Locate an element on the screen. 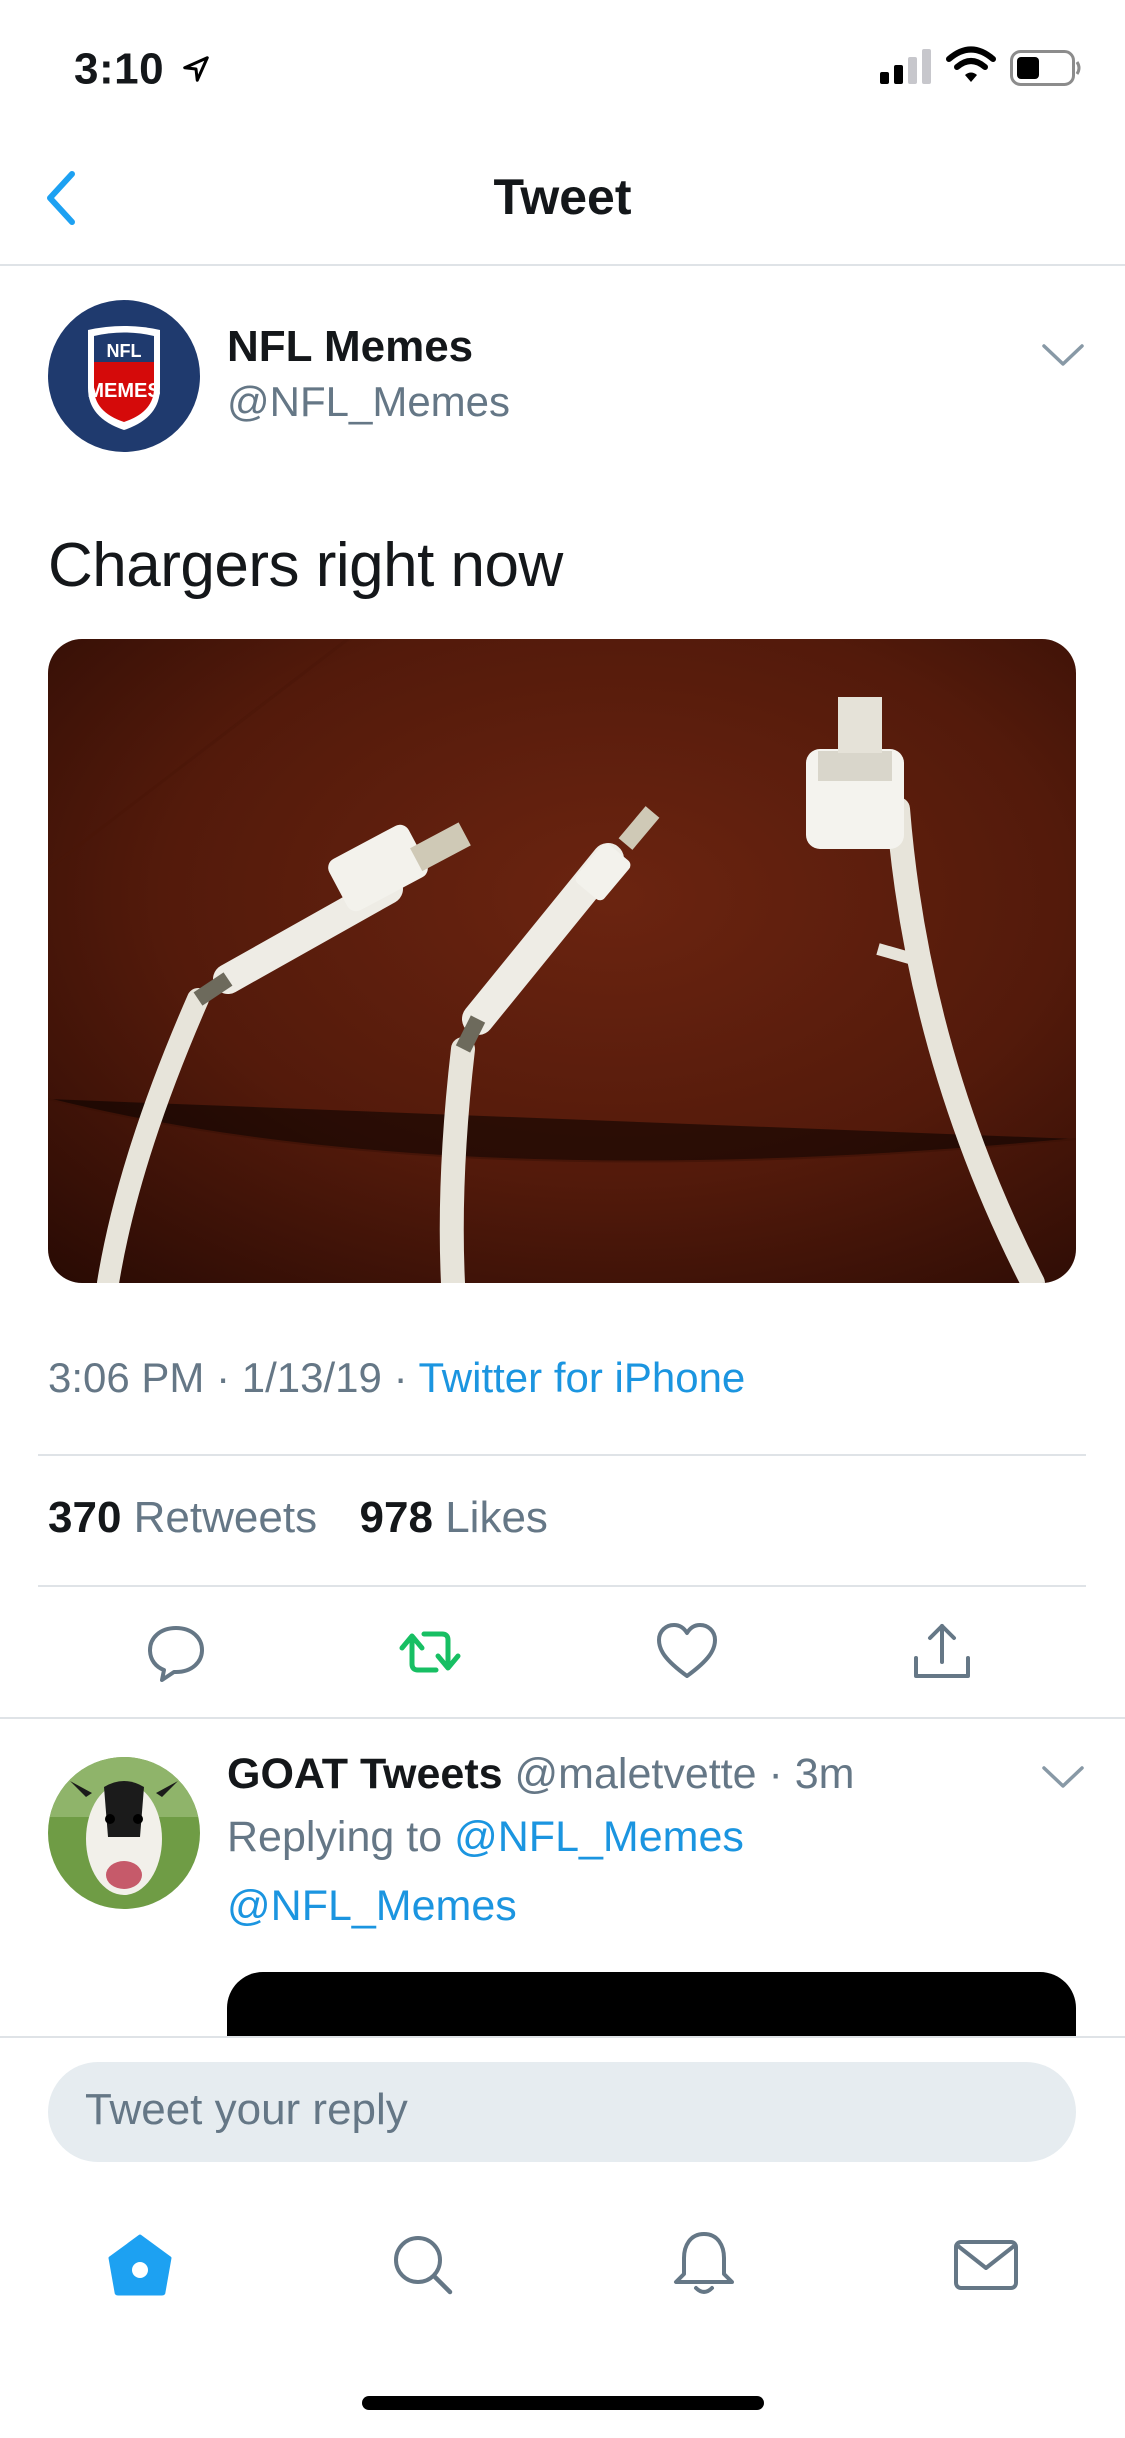 The image size is (1125, 2438). likes-stat: 978 Likes is located at coordinates (454, 1517).